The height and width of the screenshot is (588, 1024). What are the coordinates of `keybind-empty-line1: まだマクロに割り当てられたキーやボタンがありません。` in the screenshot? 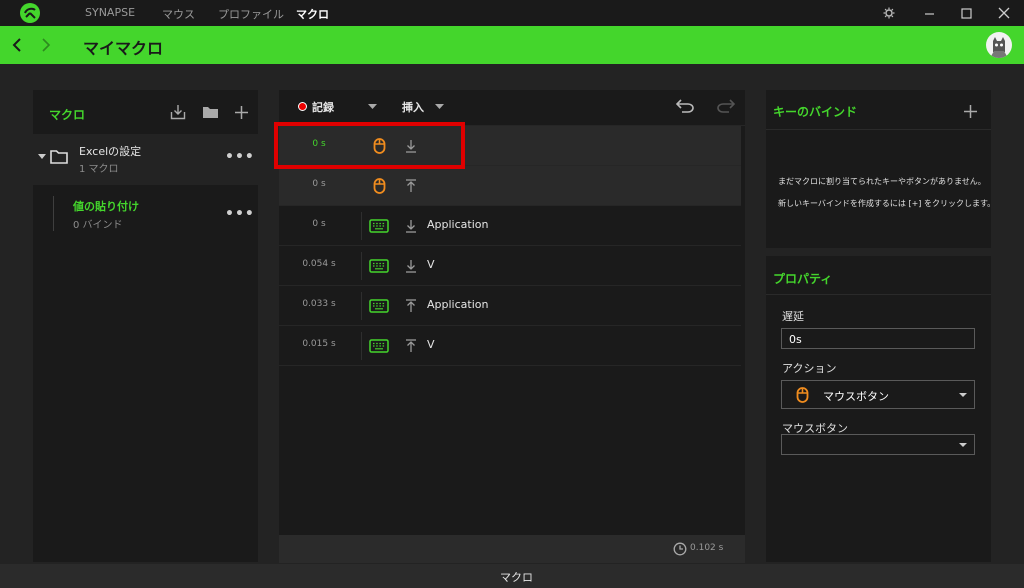 It's located at (882, 181).